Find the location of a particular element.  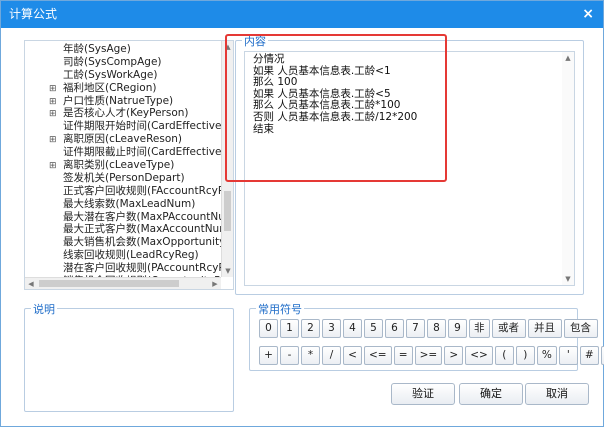

tree-item: ⊞ 福利地区(CRegion) is located at coordinates (123, 88).